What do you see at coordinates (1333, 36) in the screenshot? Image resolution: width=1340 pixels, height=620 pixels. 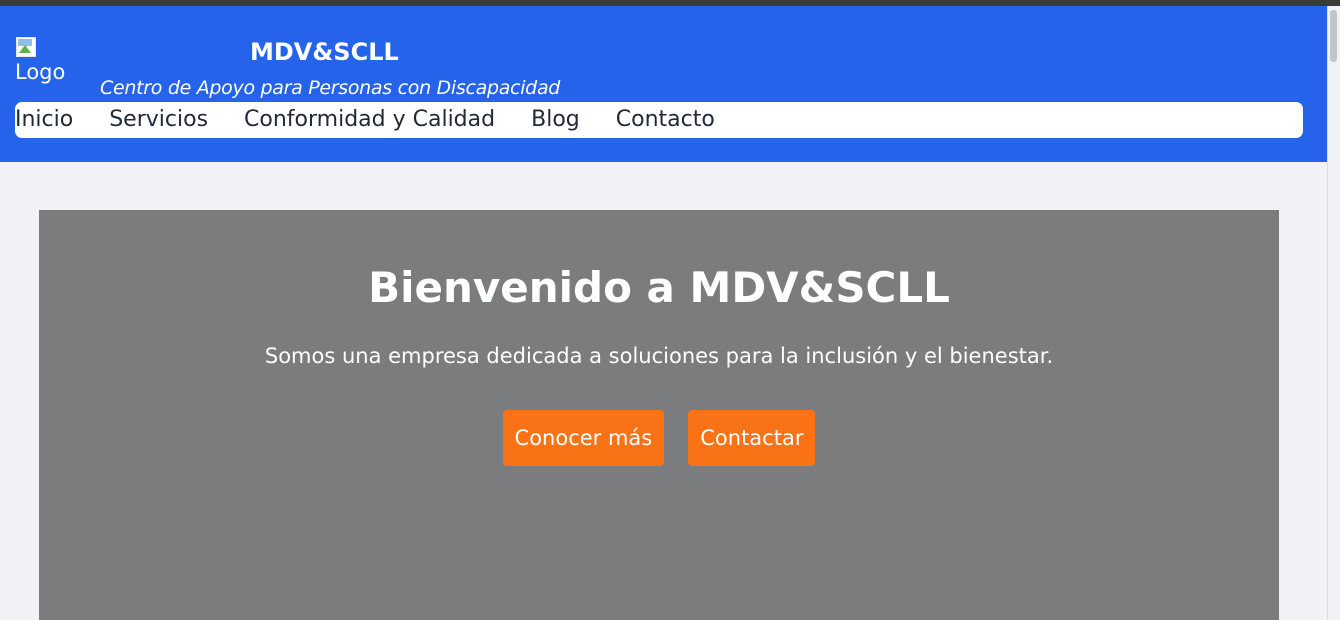 I see `scrollbar-thumb` at bounding box center [1333, 36].